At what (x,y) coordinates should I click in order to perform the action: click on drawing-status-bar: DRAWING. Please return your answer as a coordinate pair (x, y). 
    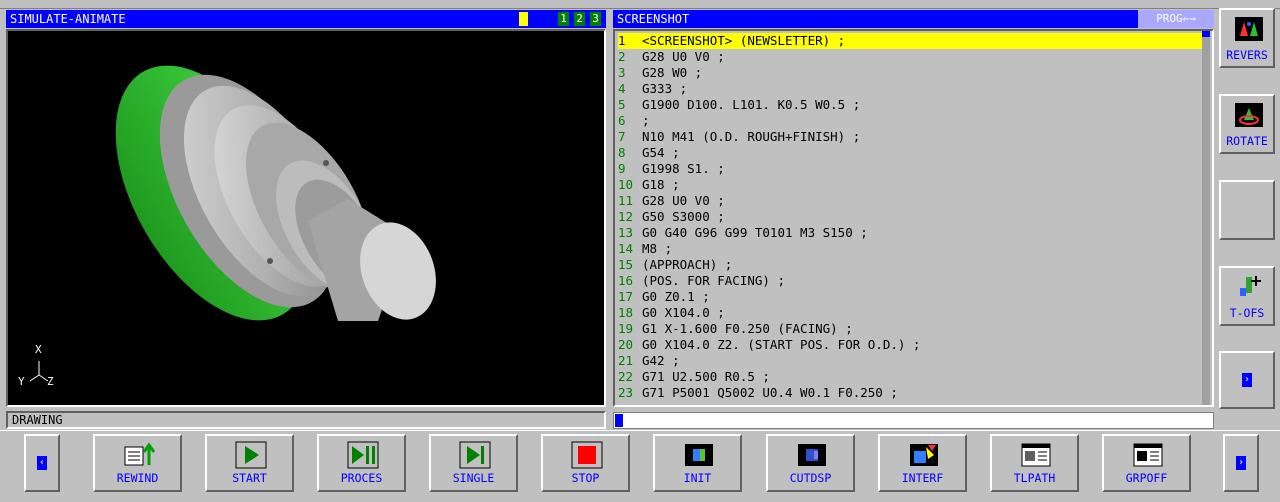
    Looking at the image, I should click on (306, 420).